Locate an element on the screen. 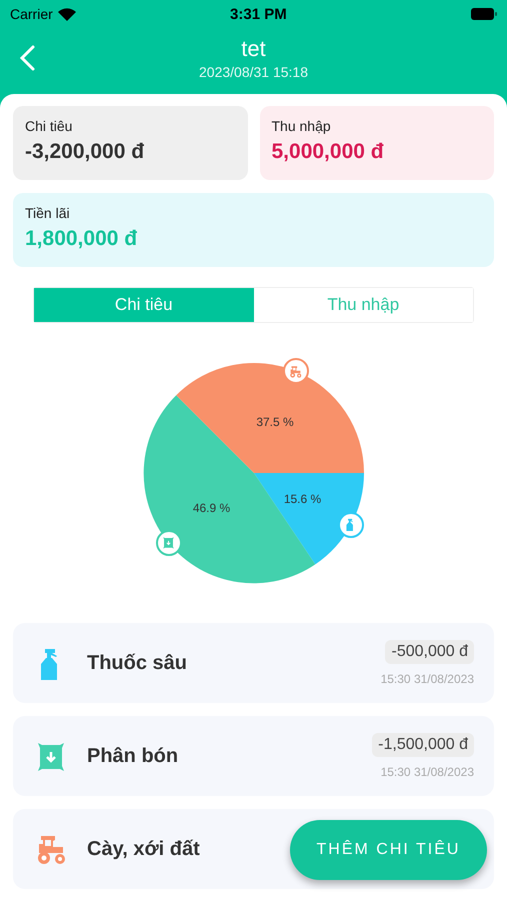  expense-item-card: Thuốc sâu -500,000 đ 15:30 31/08/2023 is located at coordinates (253, 663).